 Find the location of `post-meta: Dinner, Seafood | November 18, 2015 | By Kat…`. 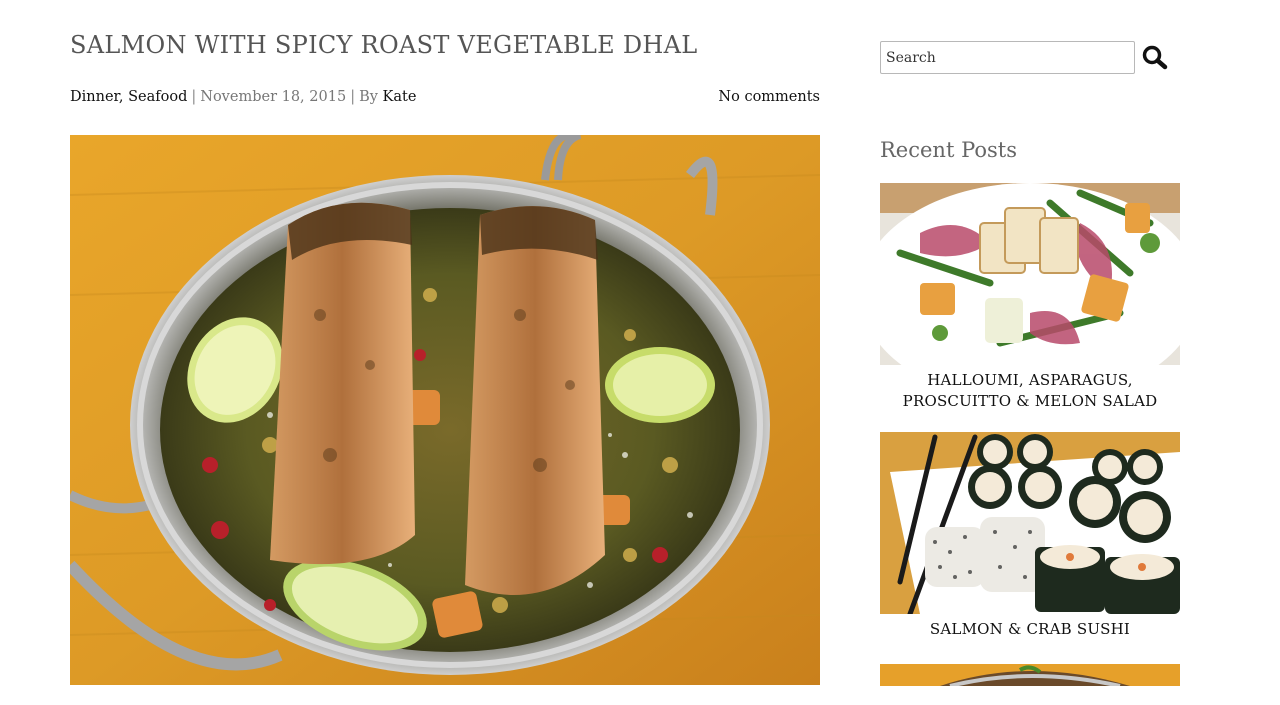

post-meta: Dinner, Seafood | November 18, 2015 | By Kat… is located at coordinates (445, 97).